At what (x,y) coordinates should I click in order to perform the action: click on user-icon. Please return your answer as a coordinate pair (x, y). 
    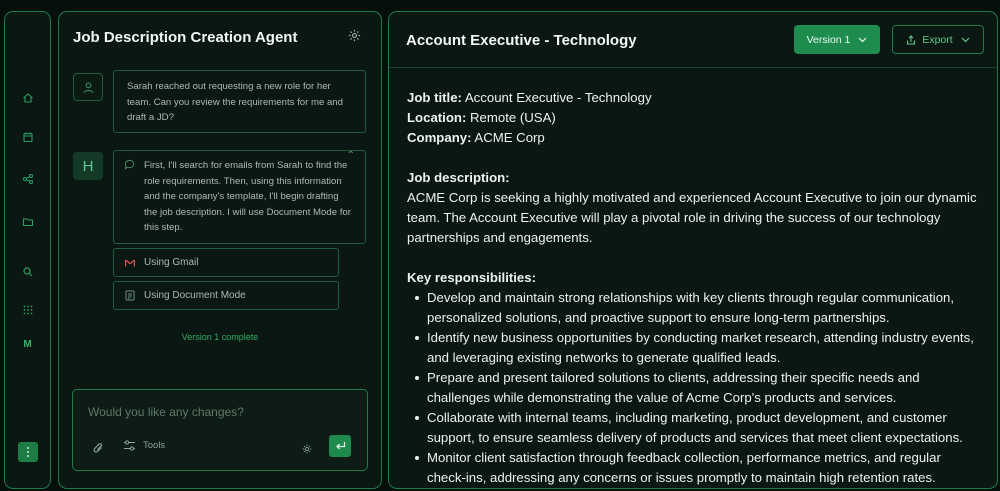
    Looking at the image, I should click on (88, 87).